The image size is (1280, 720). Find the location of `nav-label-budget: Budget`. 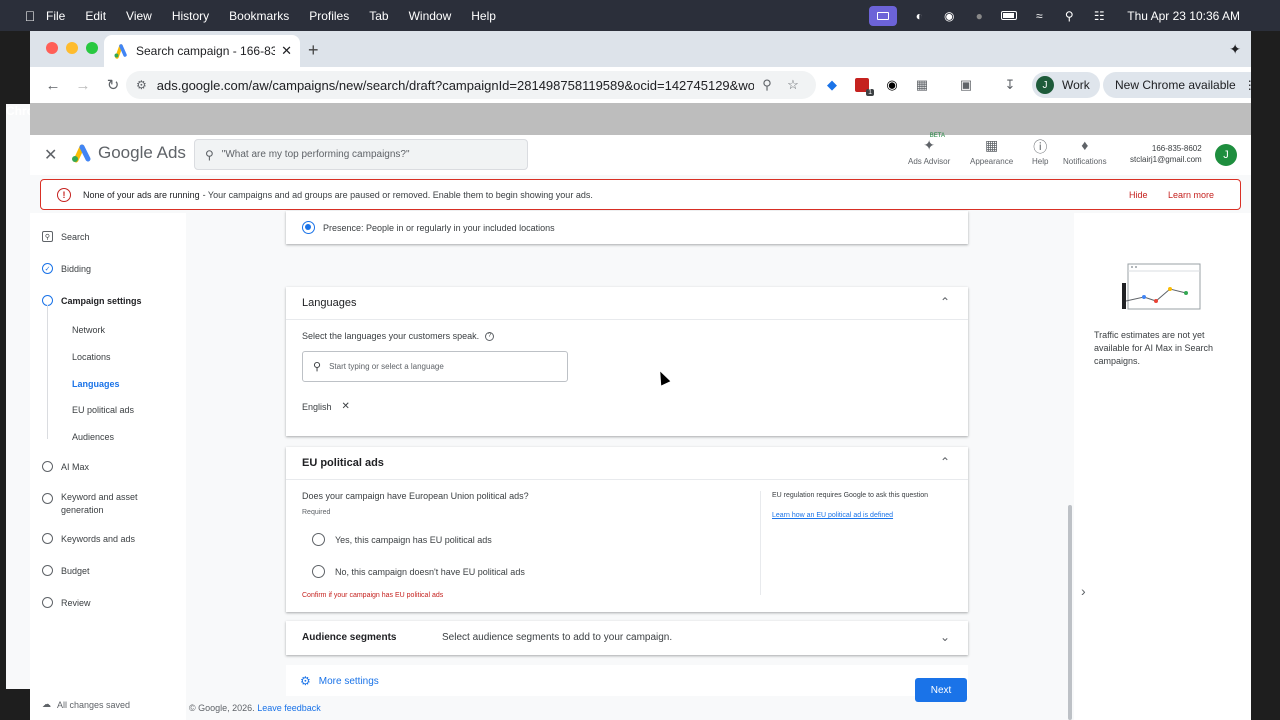

nav-label-budget: Budget is located at coordinates (75, 570).